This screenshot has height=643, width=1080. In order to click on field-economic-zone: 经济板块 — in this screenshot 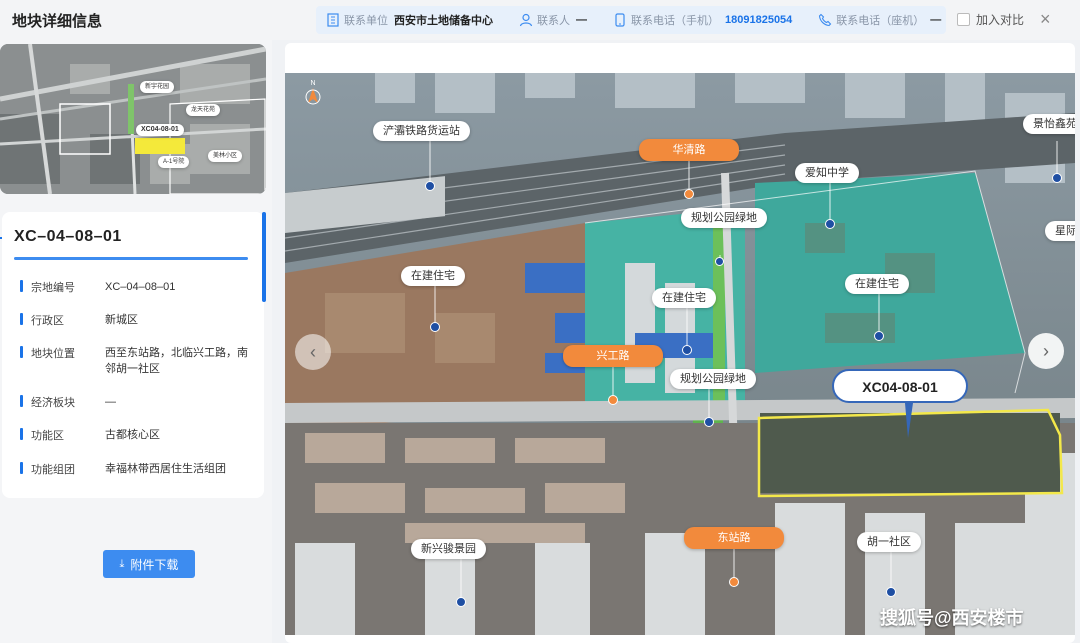, I will do `click(140, 402)`.